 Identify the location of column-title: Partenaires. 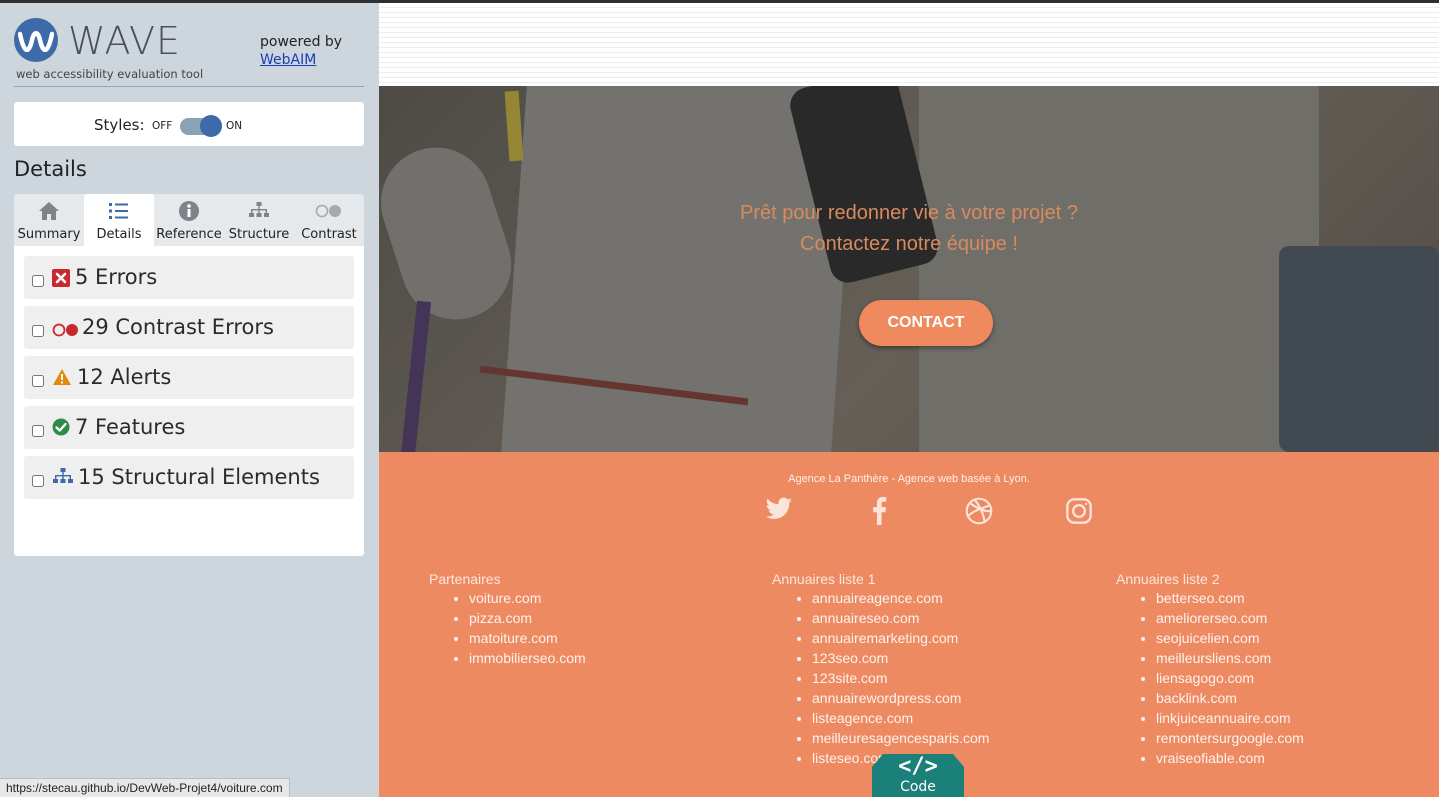
(465, 579).